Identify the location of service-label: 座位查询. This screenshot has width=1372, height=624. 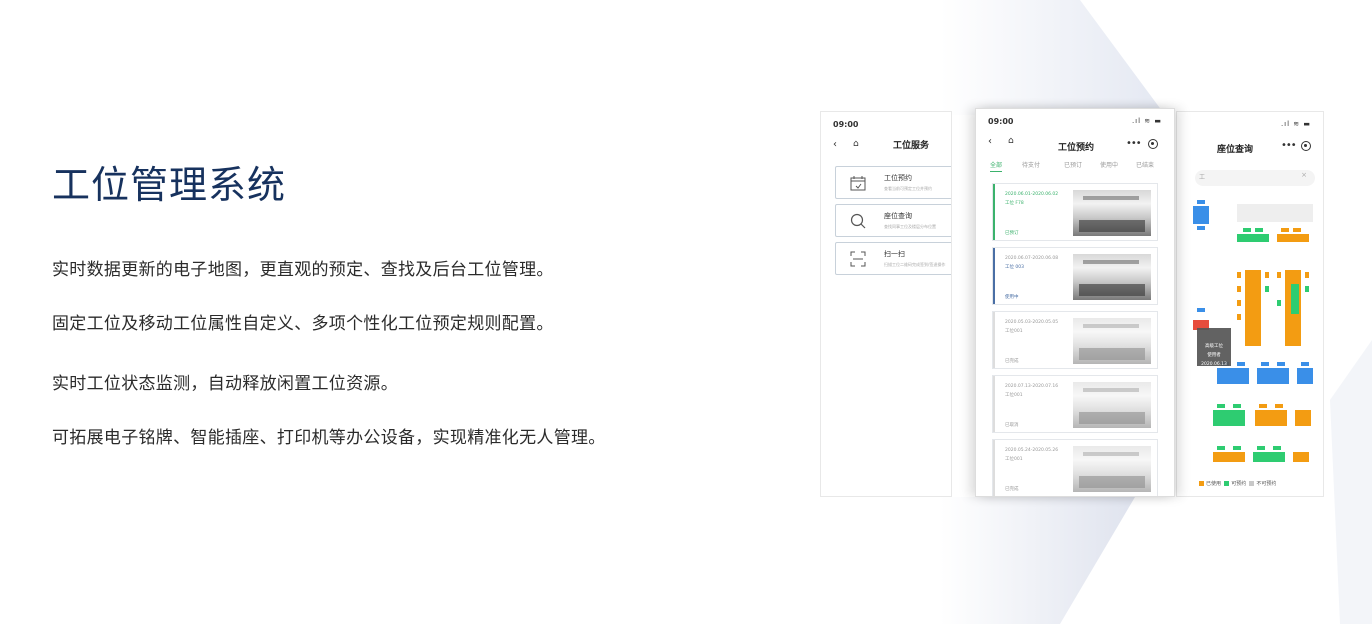
(898, 216).